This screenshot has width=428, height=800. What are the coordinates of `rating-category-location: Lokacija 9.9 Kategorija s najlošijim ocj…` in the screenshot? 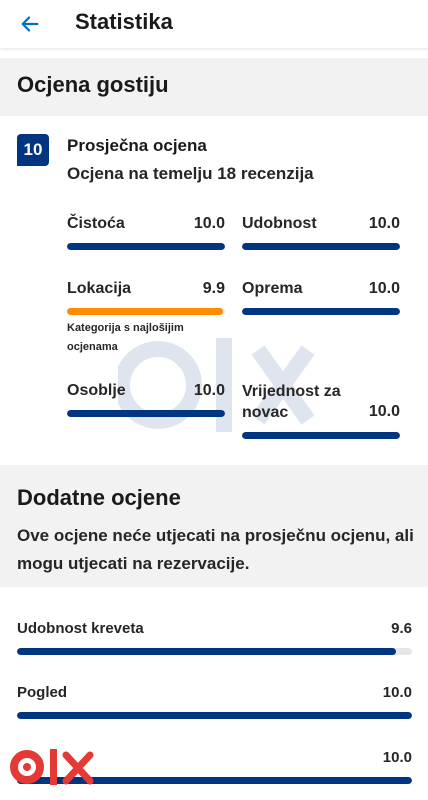 It's located at (146, 319).